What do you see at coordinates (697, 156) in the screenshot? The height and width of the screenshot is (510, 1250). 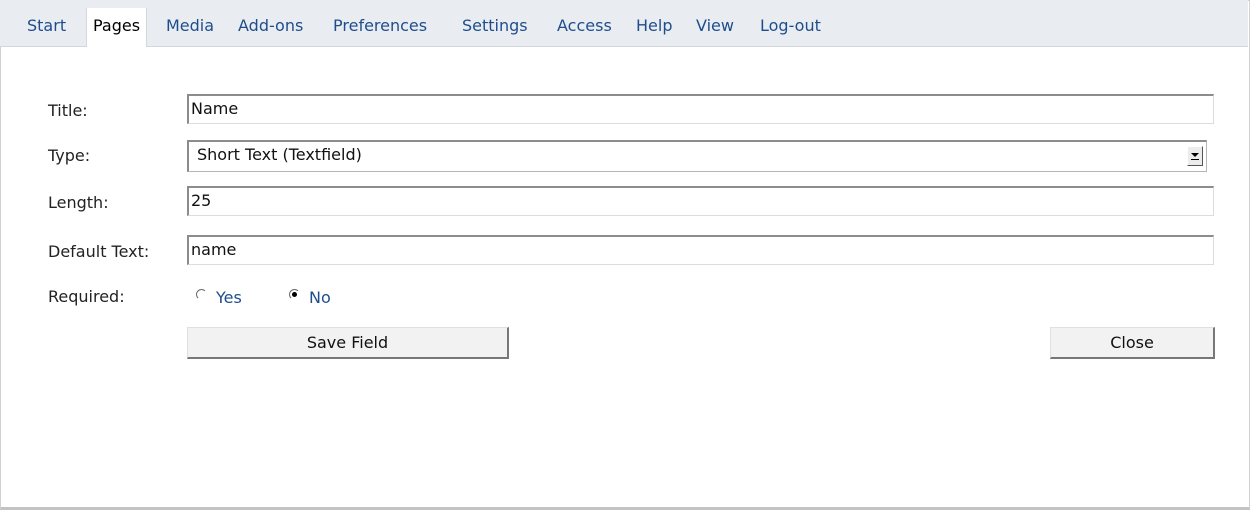 I see `type-select: Short Text (Textfield)` at bounding box center [697, 156].